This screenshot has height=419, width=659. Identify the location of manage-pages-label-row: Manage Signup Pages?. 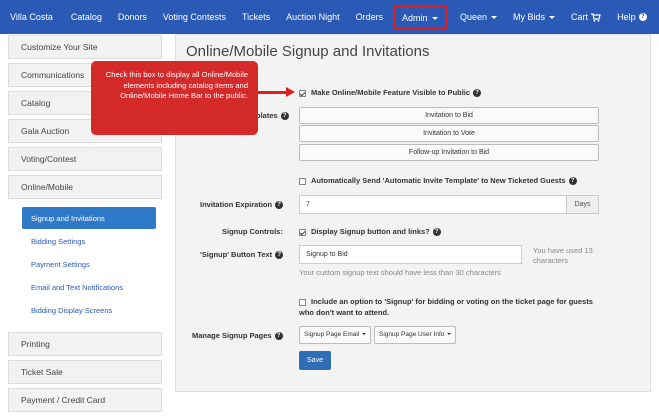
(237, 336).